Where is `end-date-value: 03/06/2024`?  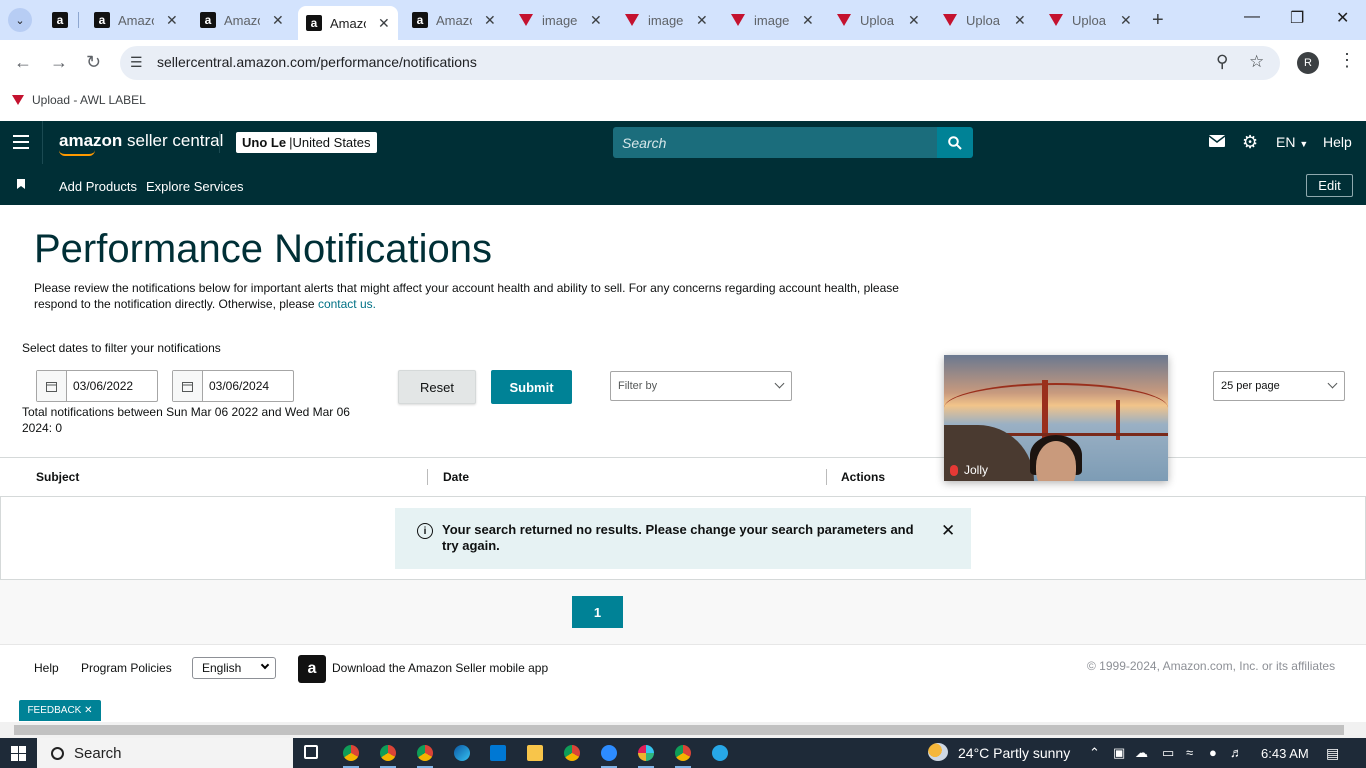 end-date-value: 03/06/2024 is located at coordinates (239, 386).